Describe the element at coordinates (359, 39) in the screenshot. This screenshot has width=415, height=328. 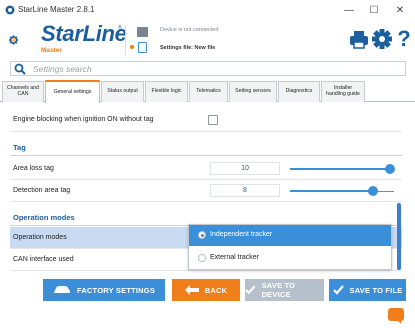
I see `print-icon` at that location.